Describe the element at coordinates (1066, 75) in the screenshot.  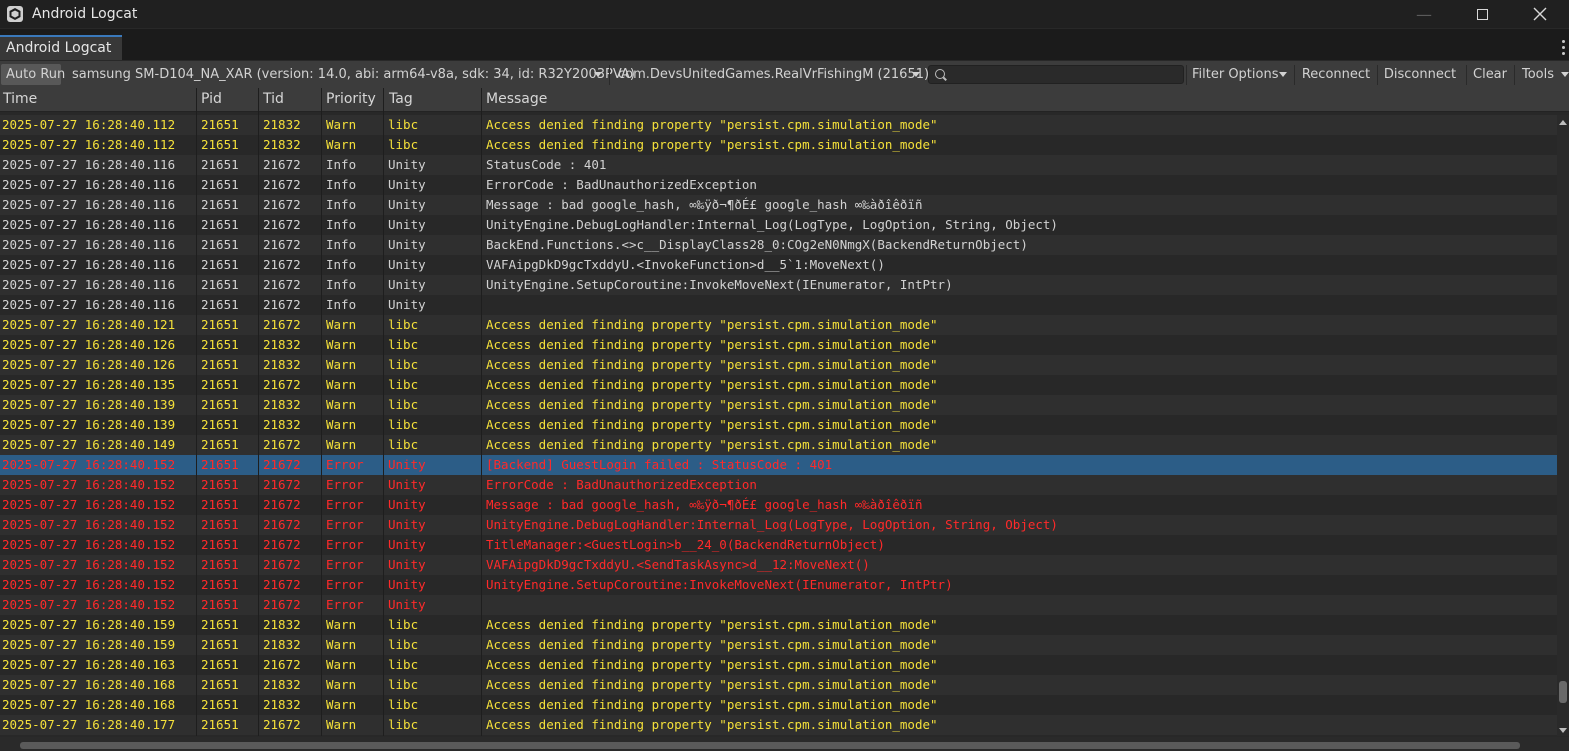
I see `search-input` at that location.